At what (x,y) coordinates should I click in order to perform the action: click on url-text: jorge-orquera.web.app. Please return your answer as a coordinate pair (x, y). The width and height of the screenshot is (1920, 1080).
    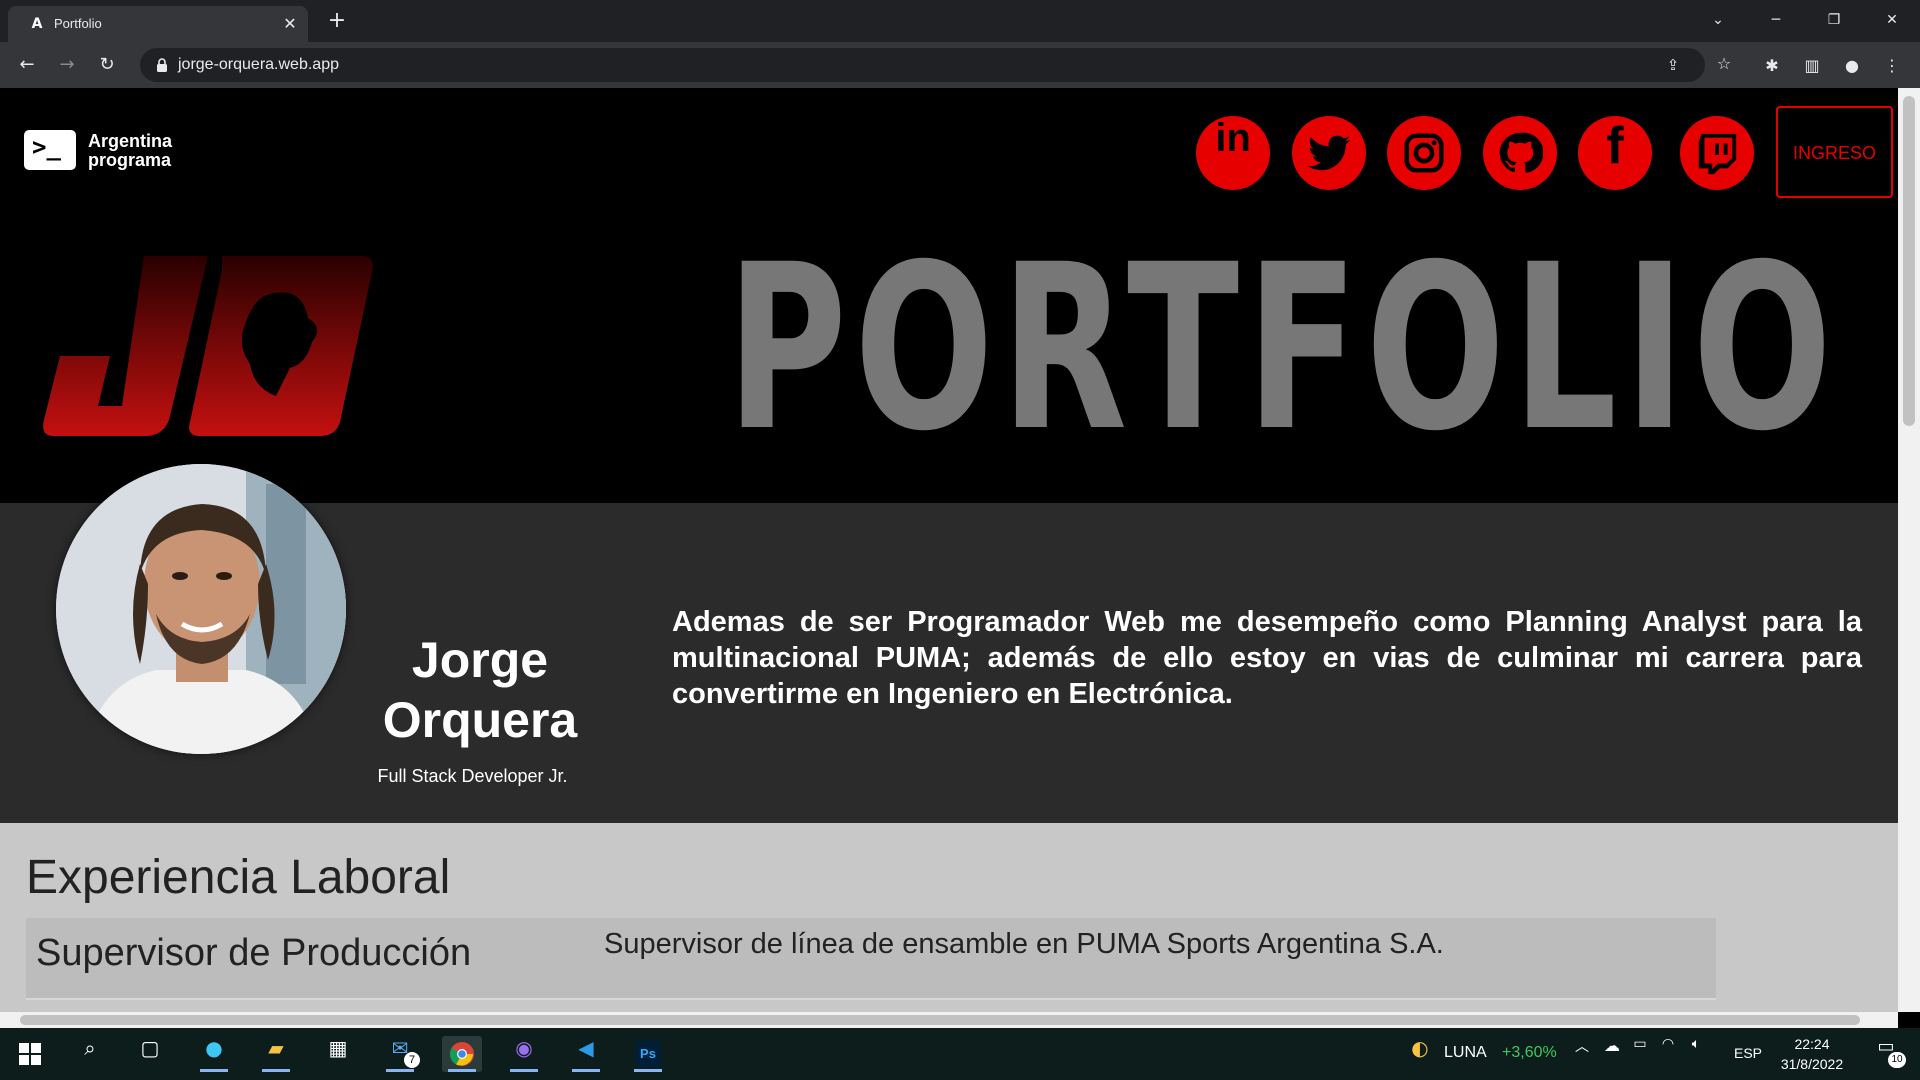
    Looking at the image, I should click on (258, 64).